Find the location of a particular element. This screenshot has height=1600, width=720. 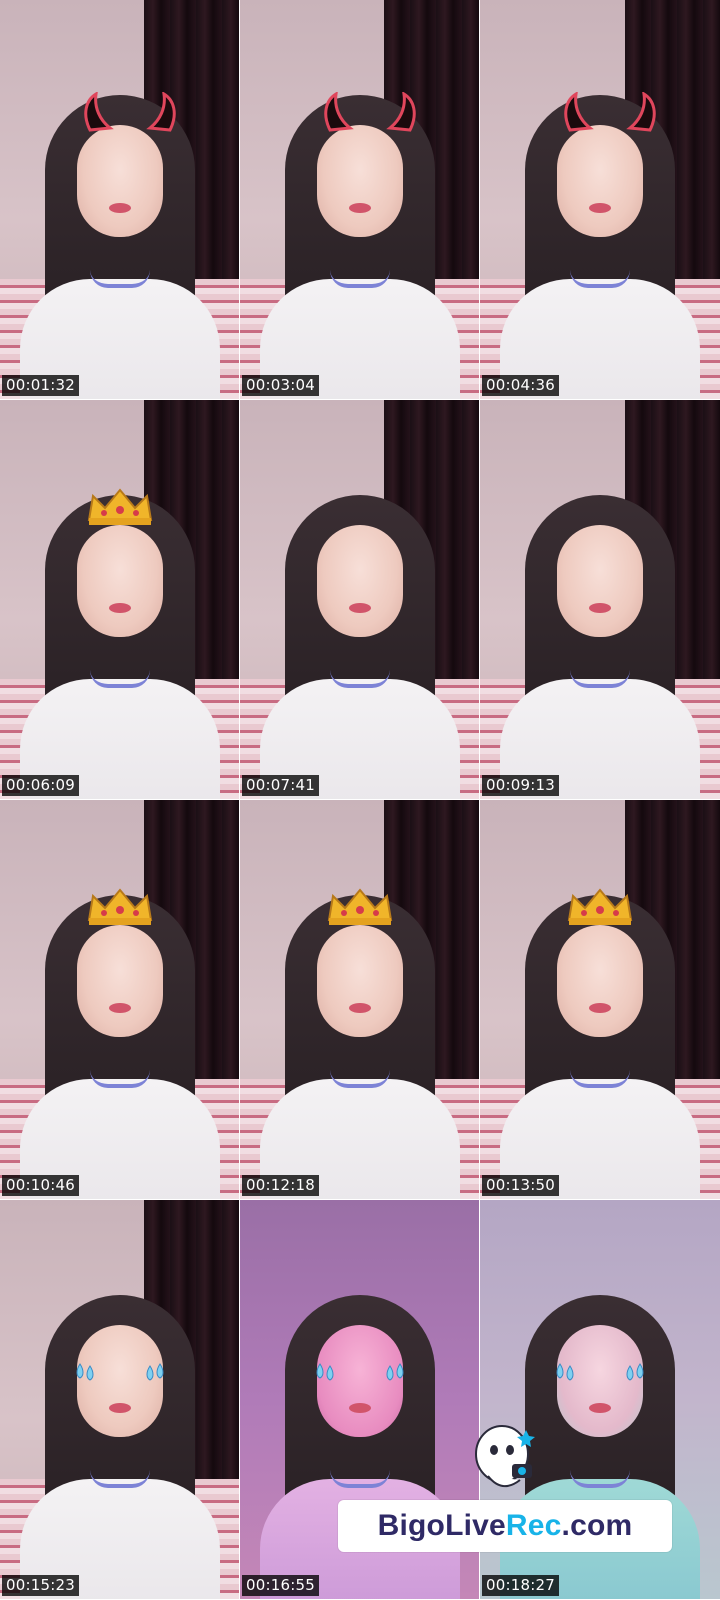

timestamp-label: 00:16:55 is located at coordinates (280, 1585).